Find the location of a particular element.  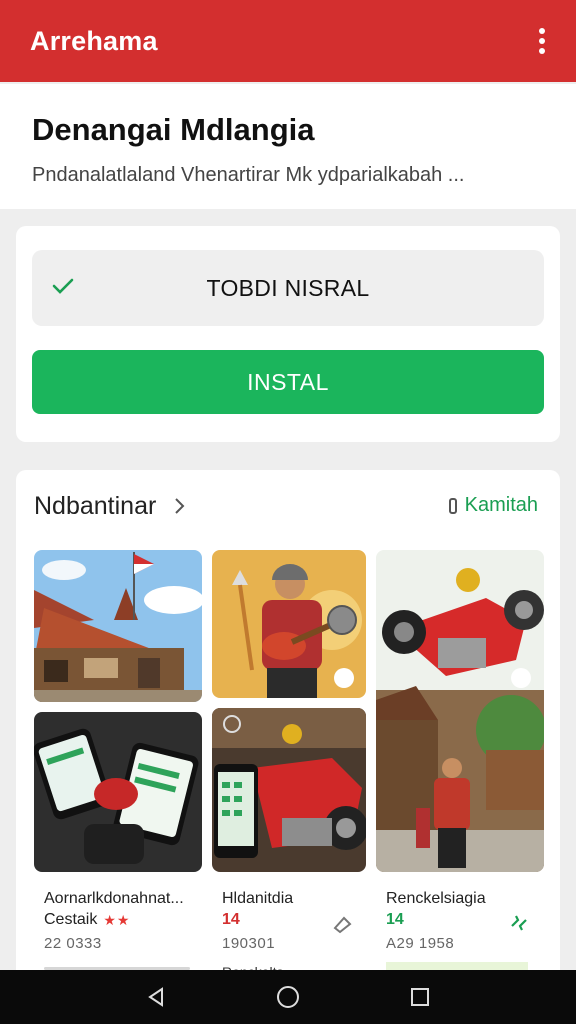

image-phones is located at coordinates (118, 792).